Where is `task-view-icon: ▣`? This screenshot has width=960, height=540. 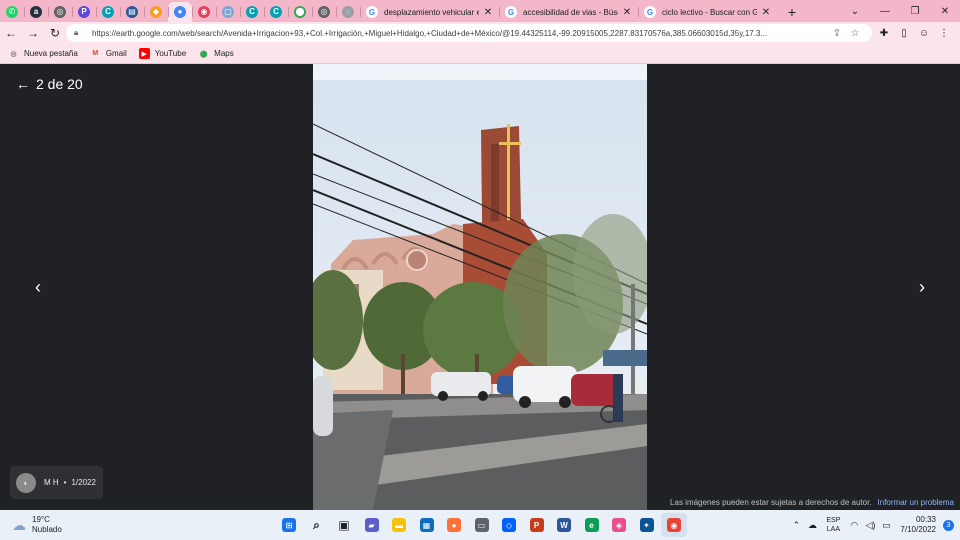
task-view-icon: ▣ is located at coordinates (344, 525).